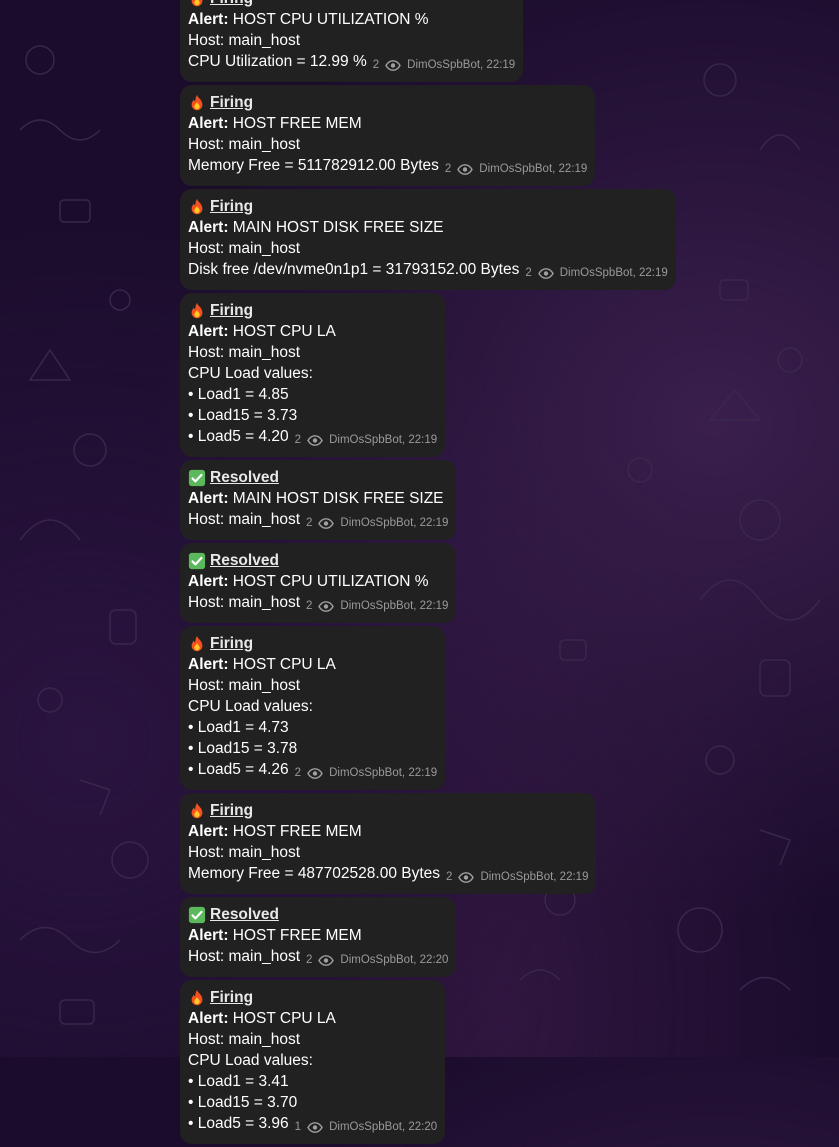 The width and height of the screenshot is (839, 1147). I want to click on message-line-text: • Load1 = 4.73, so click(238, 727).